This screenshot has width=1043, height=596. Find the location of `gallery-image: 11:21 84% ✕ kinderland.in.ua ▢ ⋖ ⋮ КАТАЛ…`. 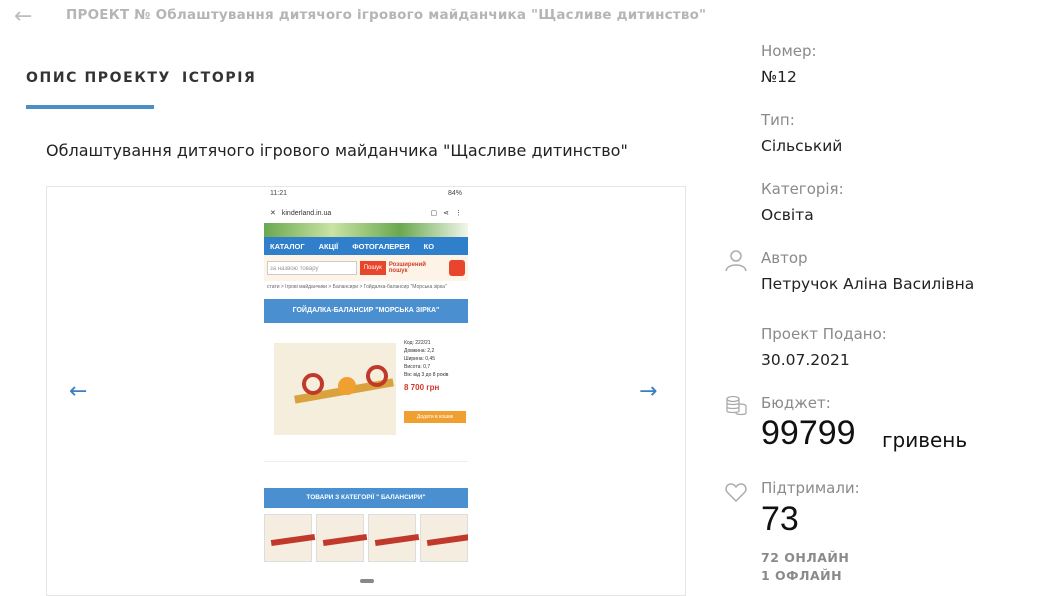

gallery-image: 11:21 84% ✕ kinderland.in.ua ▢ ⋖ ⋮ КАТАЛ… is located at coordinates (366, 391).